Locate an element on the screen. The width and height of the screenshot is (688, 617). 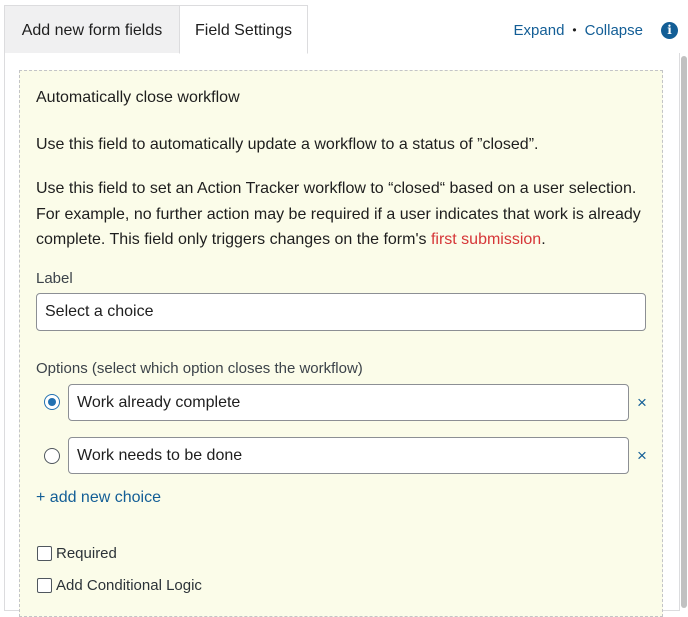
choice-1-input is located at coordinates (348, 402).